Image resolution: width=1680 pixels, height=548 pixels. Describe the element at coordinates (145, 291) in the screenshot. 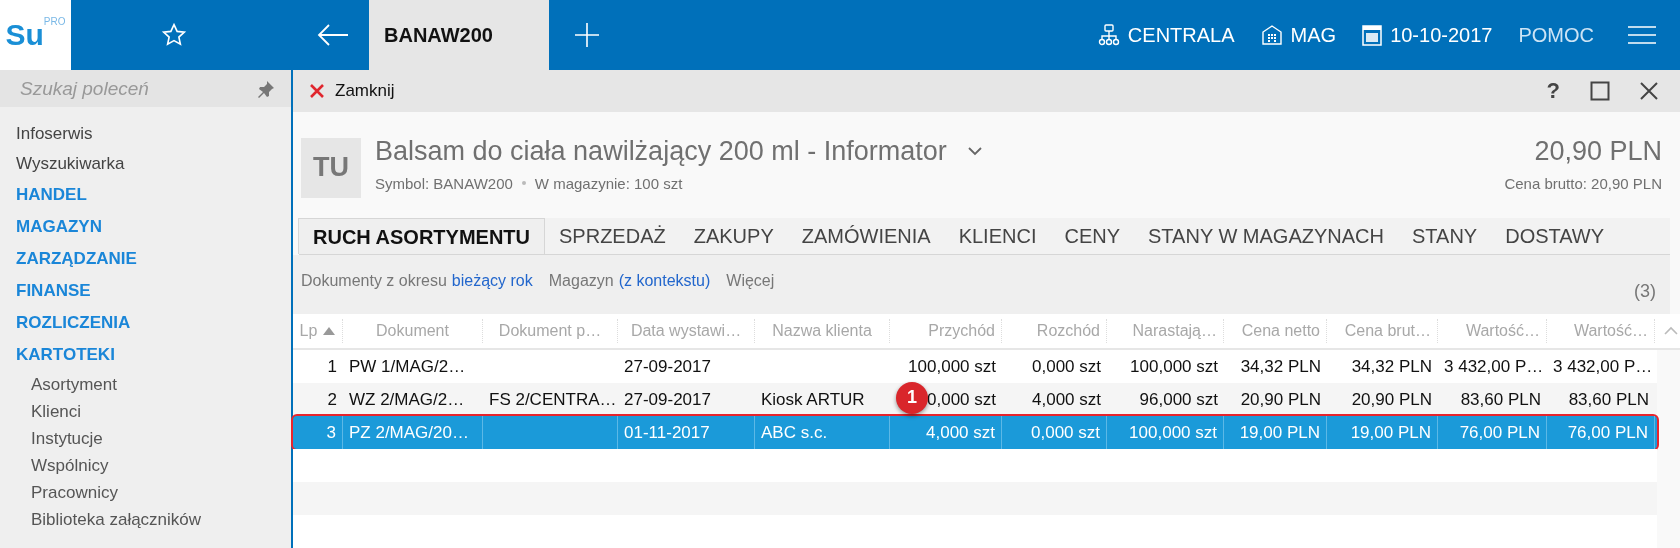

I see `menu-item: FINANSE` at that location.